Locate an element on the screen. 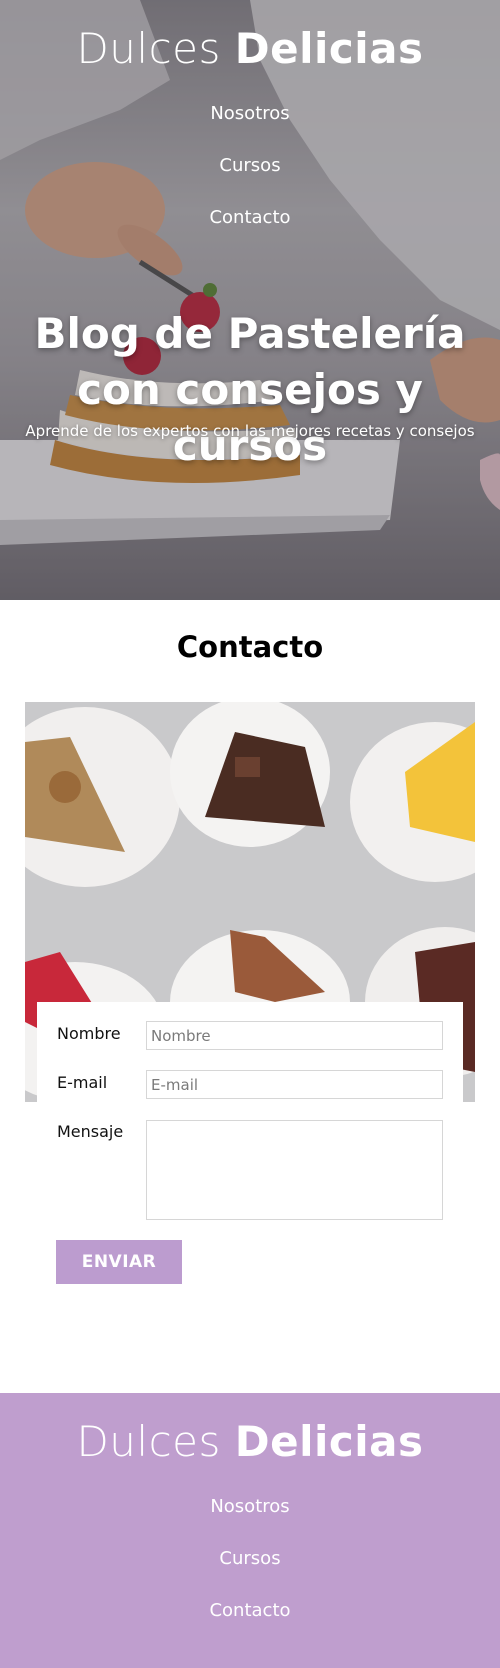  footer-logo-text-bold: Delicias is located at coordinates (329, 1441).